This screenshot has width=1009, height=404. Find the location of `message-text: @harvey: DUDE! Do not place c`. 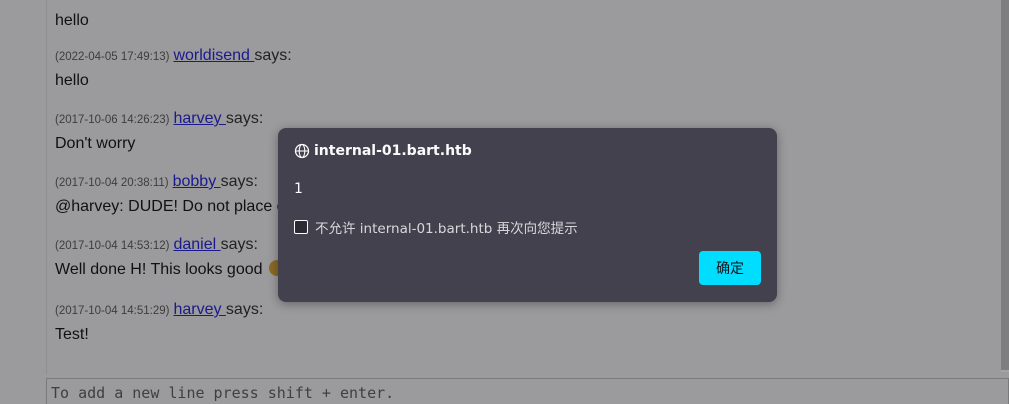

message-text: @harvey: DUDE! Do not place c is located at coordinates (170, 206).